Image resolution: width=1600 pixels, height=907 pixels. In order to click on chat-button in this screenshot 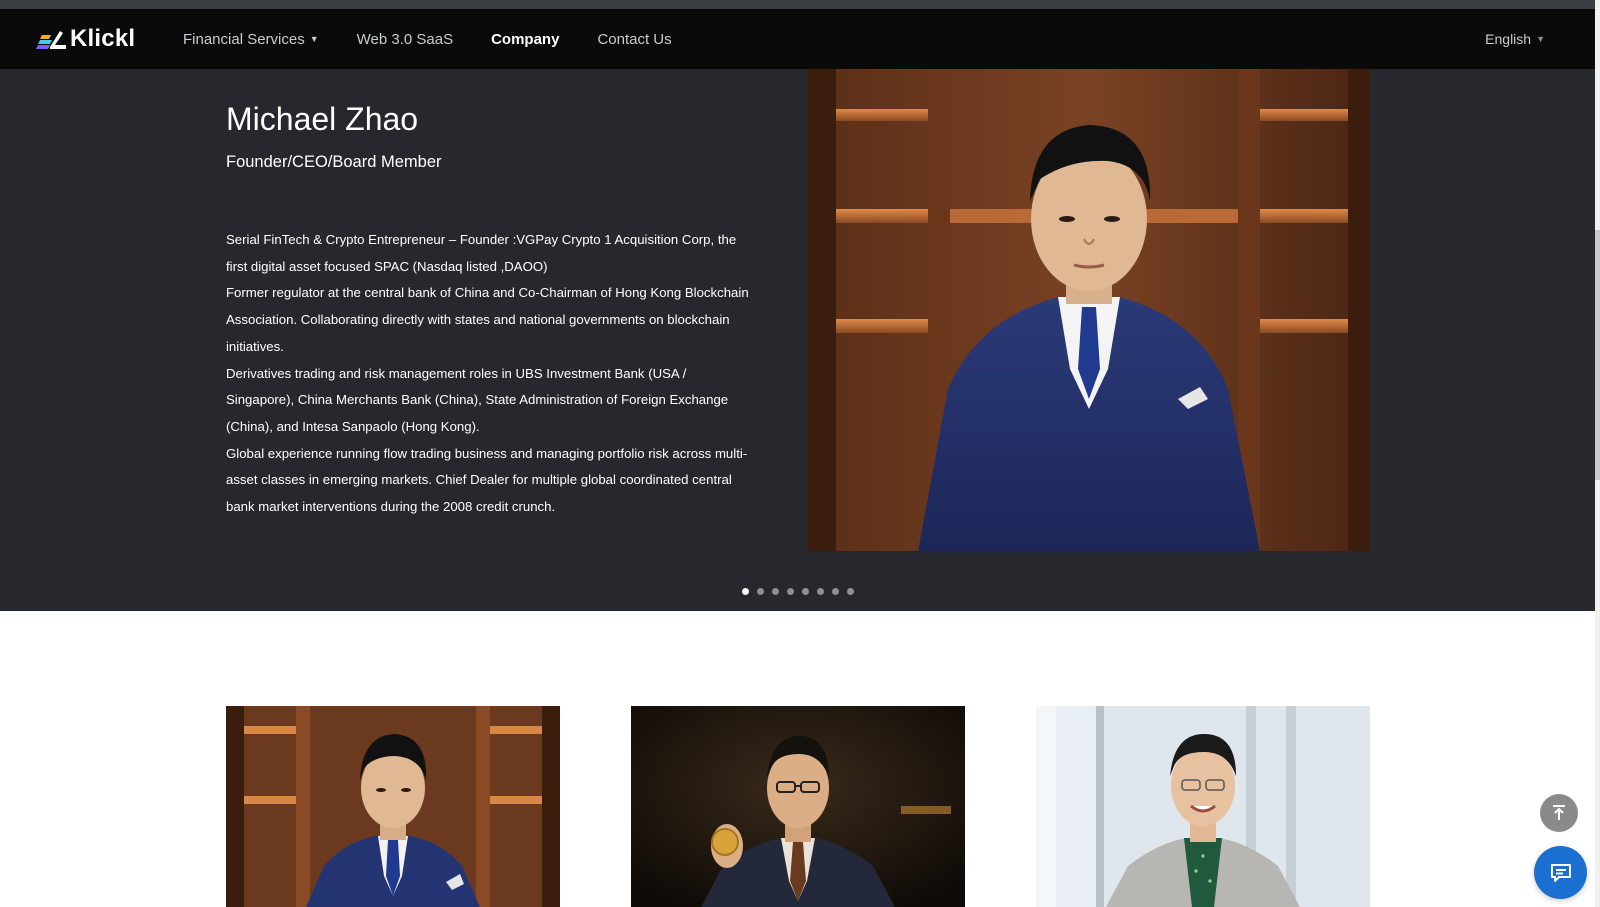, I will do `click(1560, 872)`.